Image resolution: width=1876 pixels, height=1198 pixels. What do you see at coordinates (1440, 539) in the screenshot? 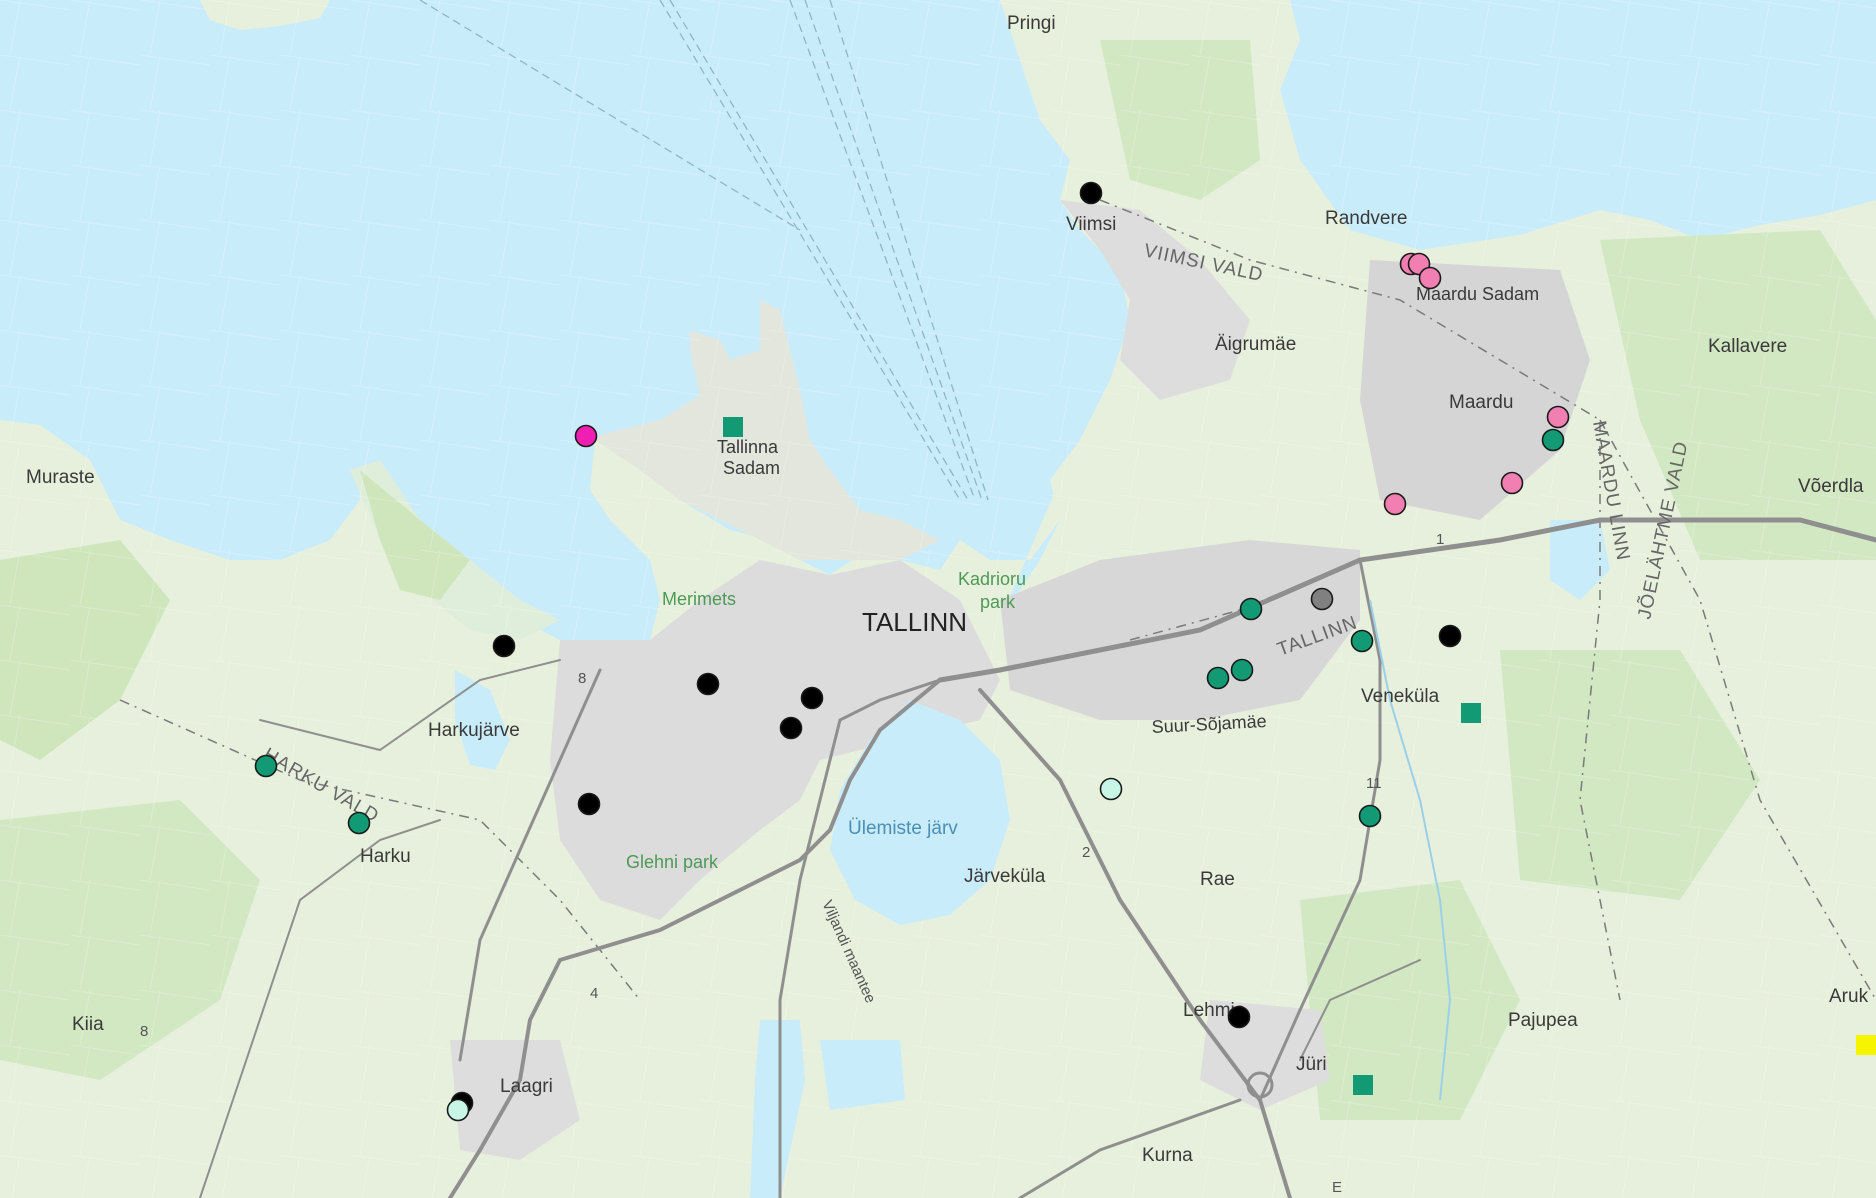
I see `road-label-1: 1` at bounding box center [1440, 539].